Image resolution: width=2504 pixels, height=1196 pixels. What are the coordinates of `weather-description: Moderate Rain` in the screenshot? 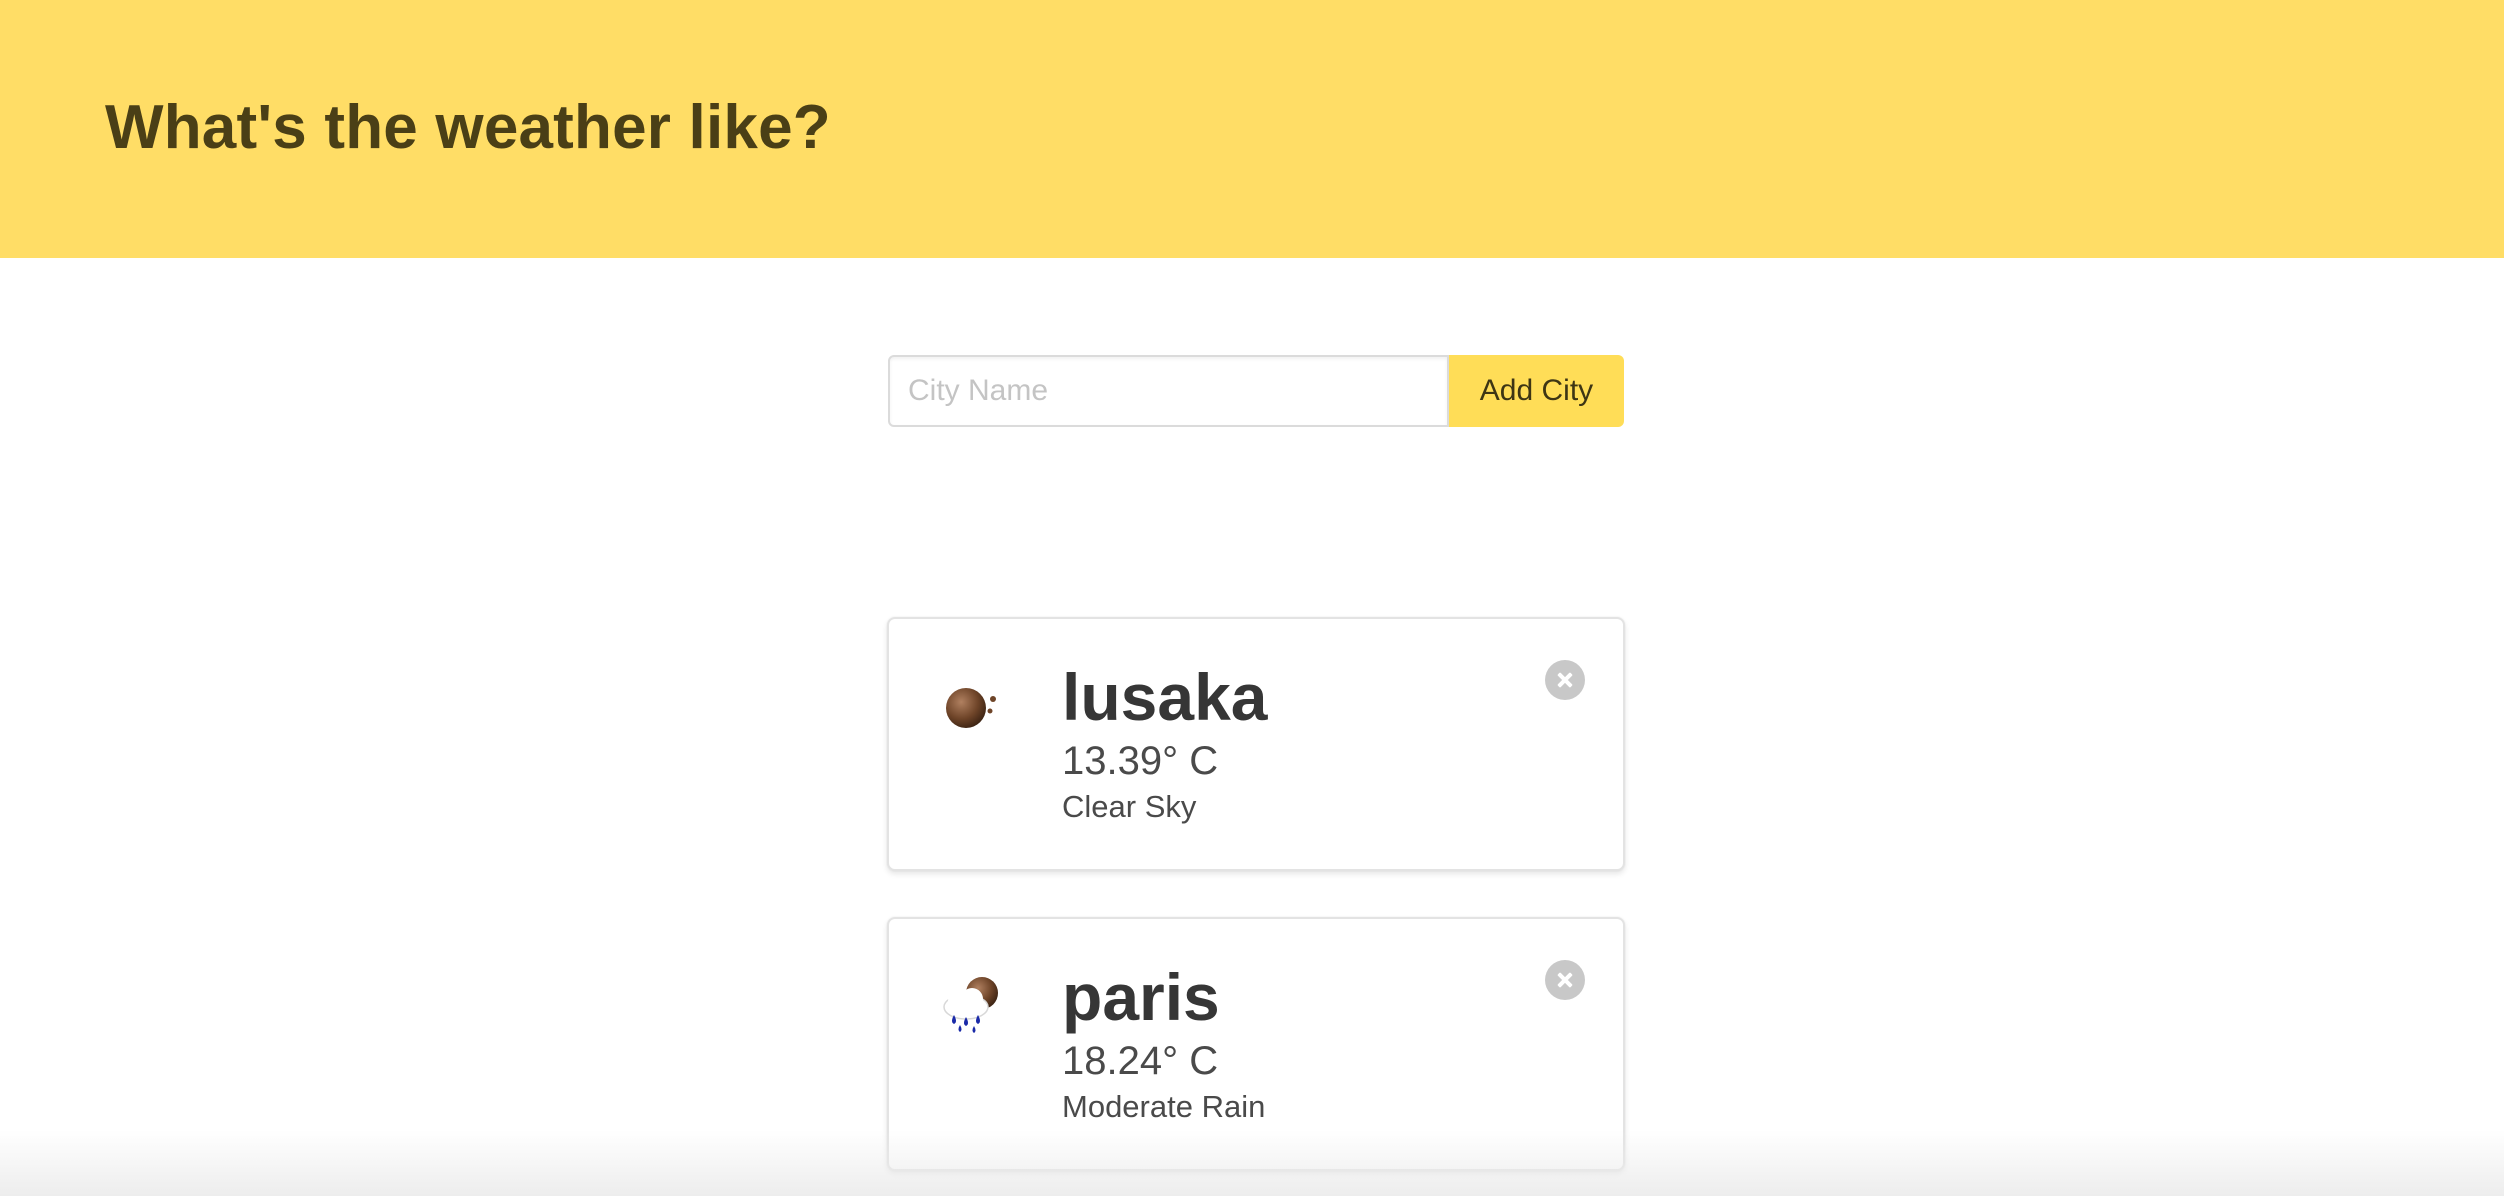 It's located at (1164, 1106).